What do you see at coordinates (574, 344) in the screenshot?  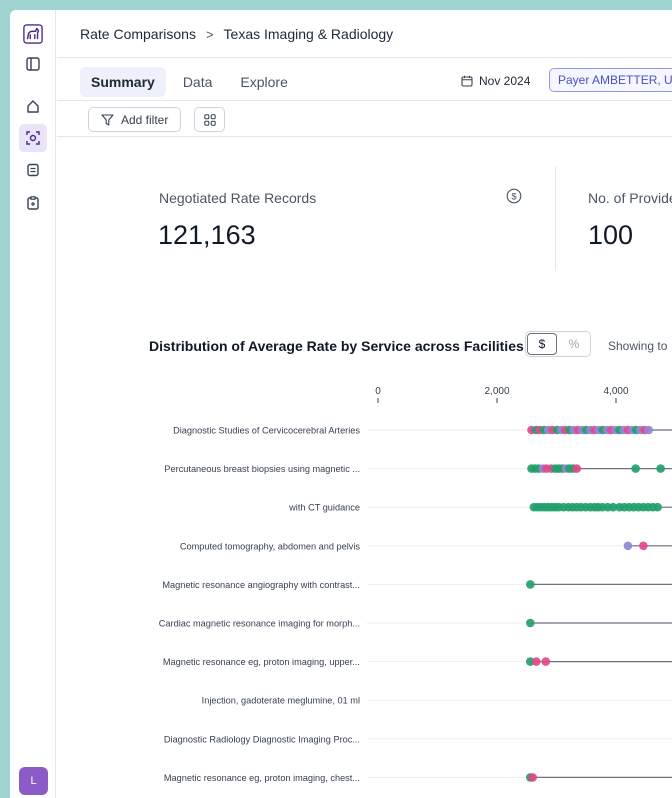 I see `toggle-percent: %` at bounding box center [574, 344].